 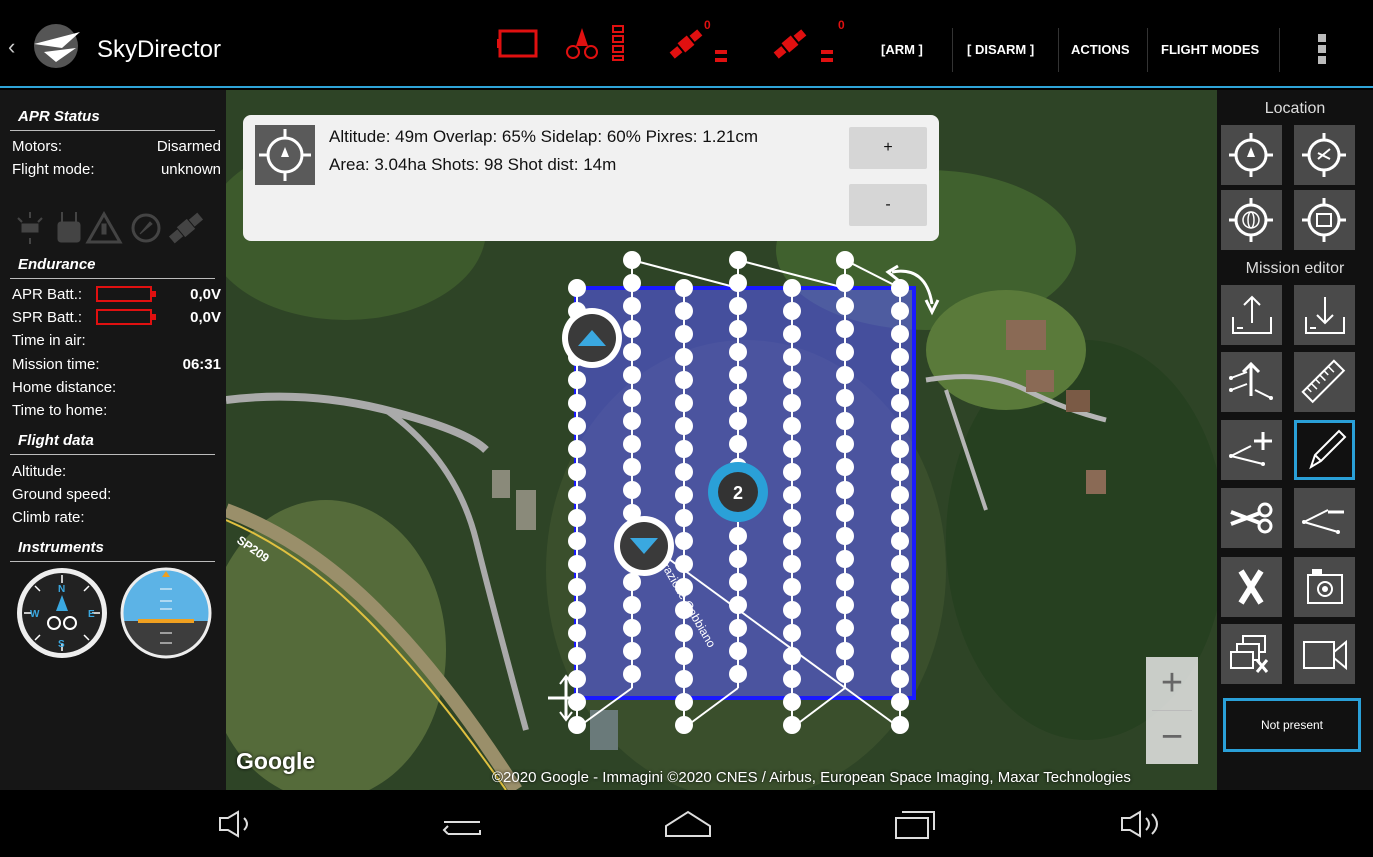 What do you see at coordinates (205, 294) in the screenshot?
I see `apr-batt-value: 0,0V` at bounding box center [205, 294].